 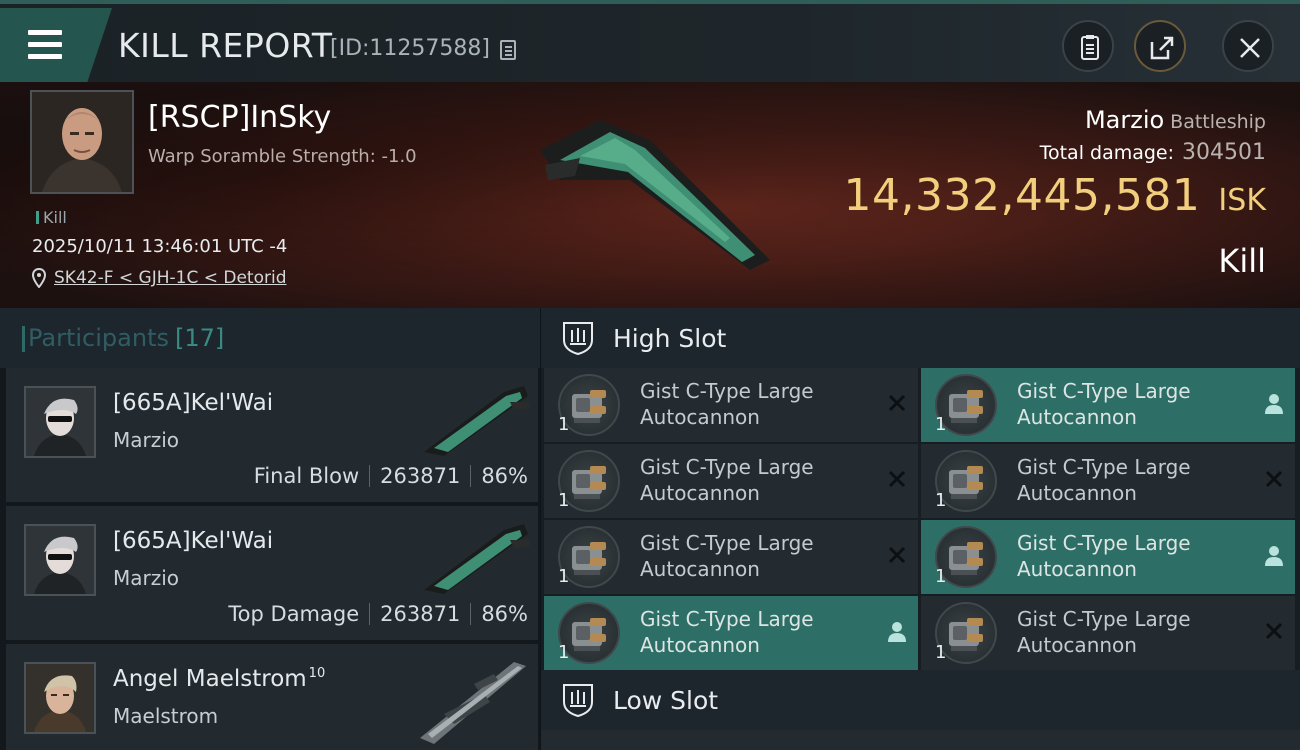 What do you see at coordinates (378, 614) in the screenshot?
I see `participant-stats: Top Damage 263871 86%` at bounding box center [378, 614].